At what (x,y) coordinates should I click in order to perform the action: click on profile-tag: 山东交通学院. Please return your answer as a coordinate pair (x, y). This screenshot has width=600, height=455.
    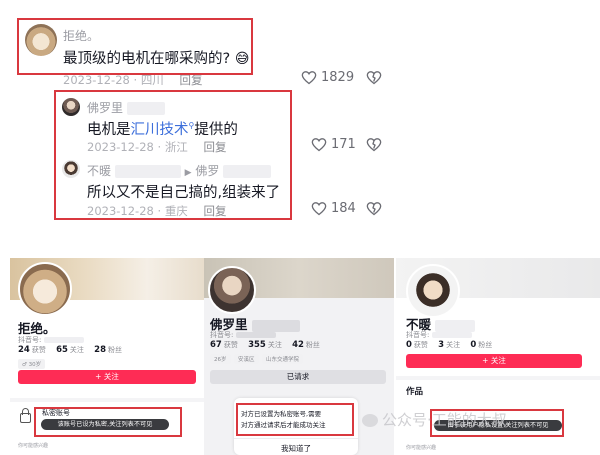
    Looking at the image, I should click on (283, 359).